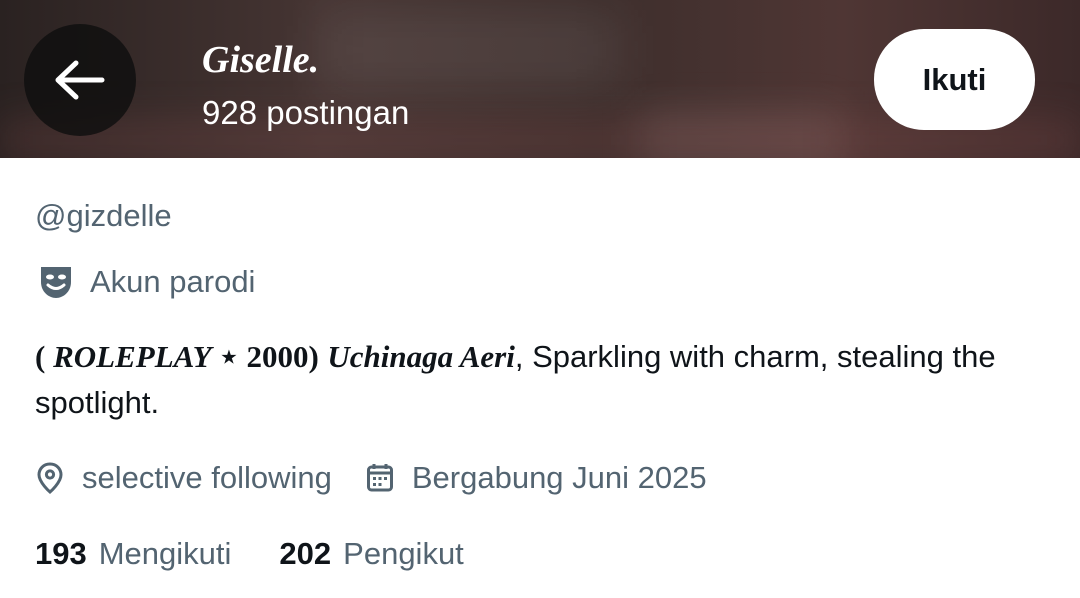 The image size is (1080, 598). Describe the element at coordinates (403, 553) in the screenshot. I see `followers-label: Pengikut` at that location.